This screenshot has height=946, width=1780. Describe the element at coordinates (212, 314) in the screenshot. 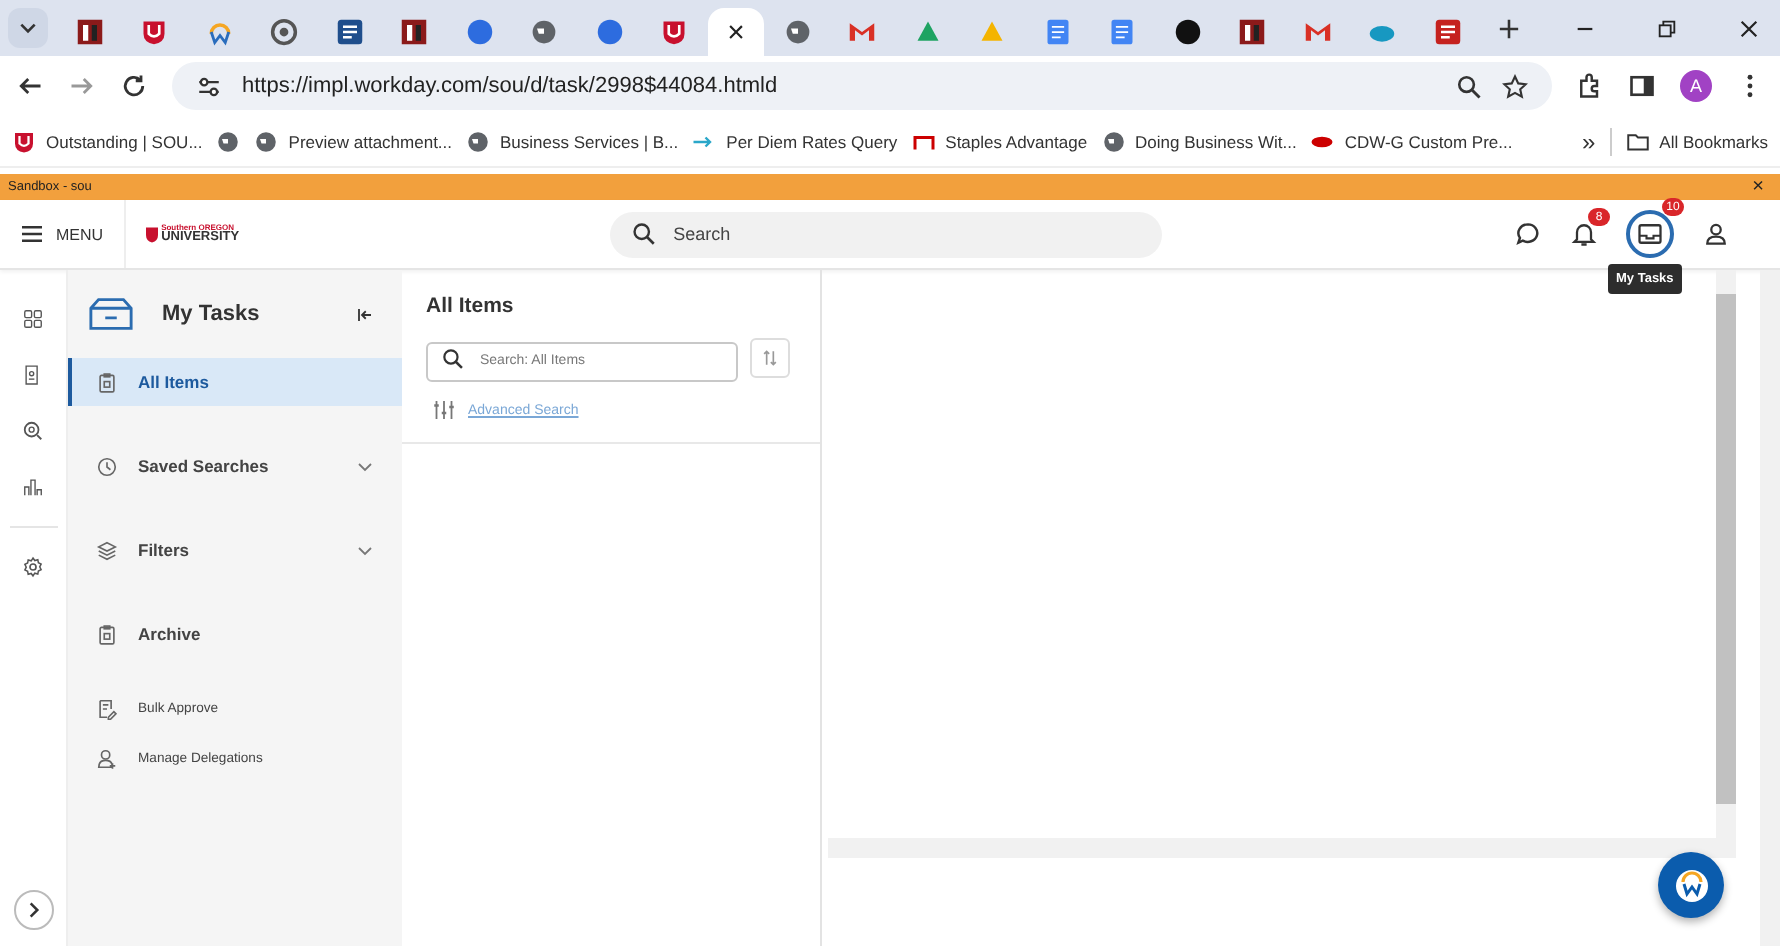

I see `panel-title: My Tasks` at that location.